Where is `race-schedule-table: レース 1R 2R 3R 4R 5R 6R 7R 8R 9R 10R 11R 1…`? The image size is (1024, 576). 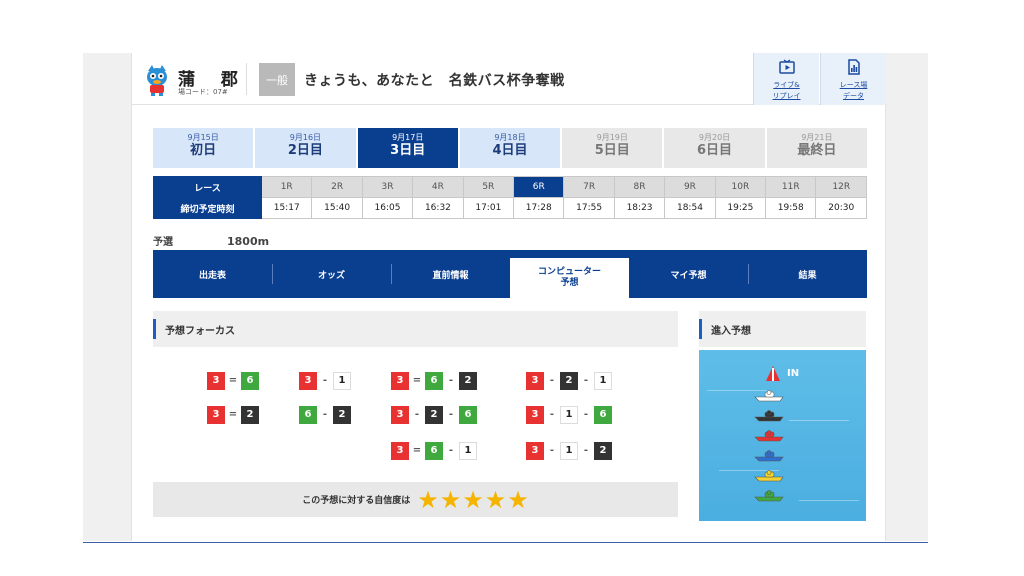 race-schedule-table: レース 1R 2R 3R 4R 5R 6R 7R 8R 9R 10R 11R 1… is located at coordinates (510, 197).